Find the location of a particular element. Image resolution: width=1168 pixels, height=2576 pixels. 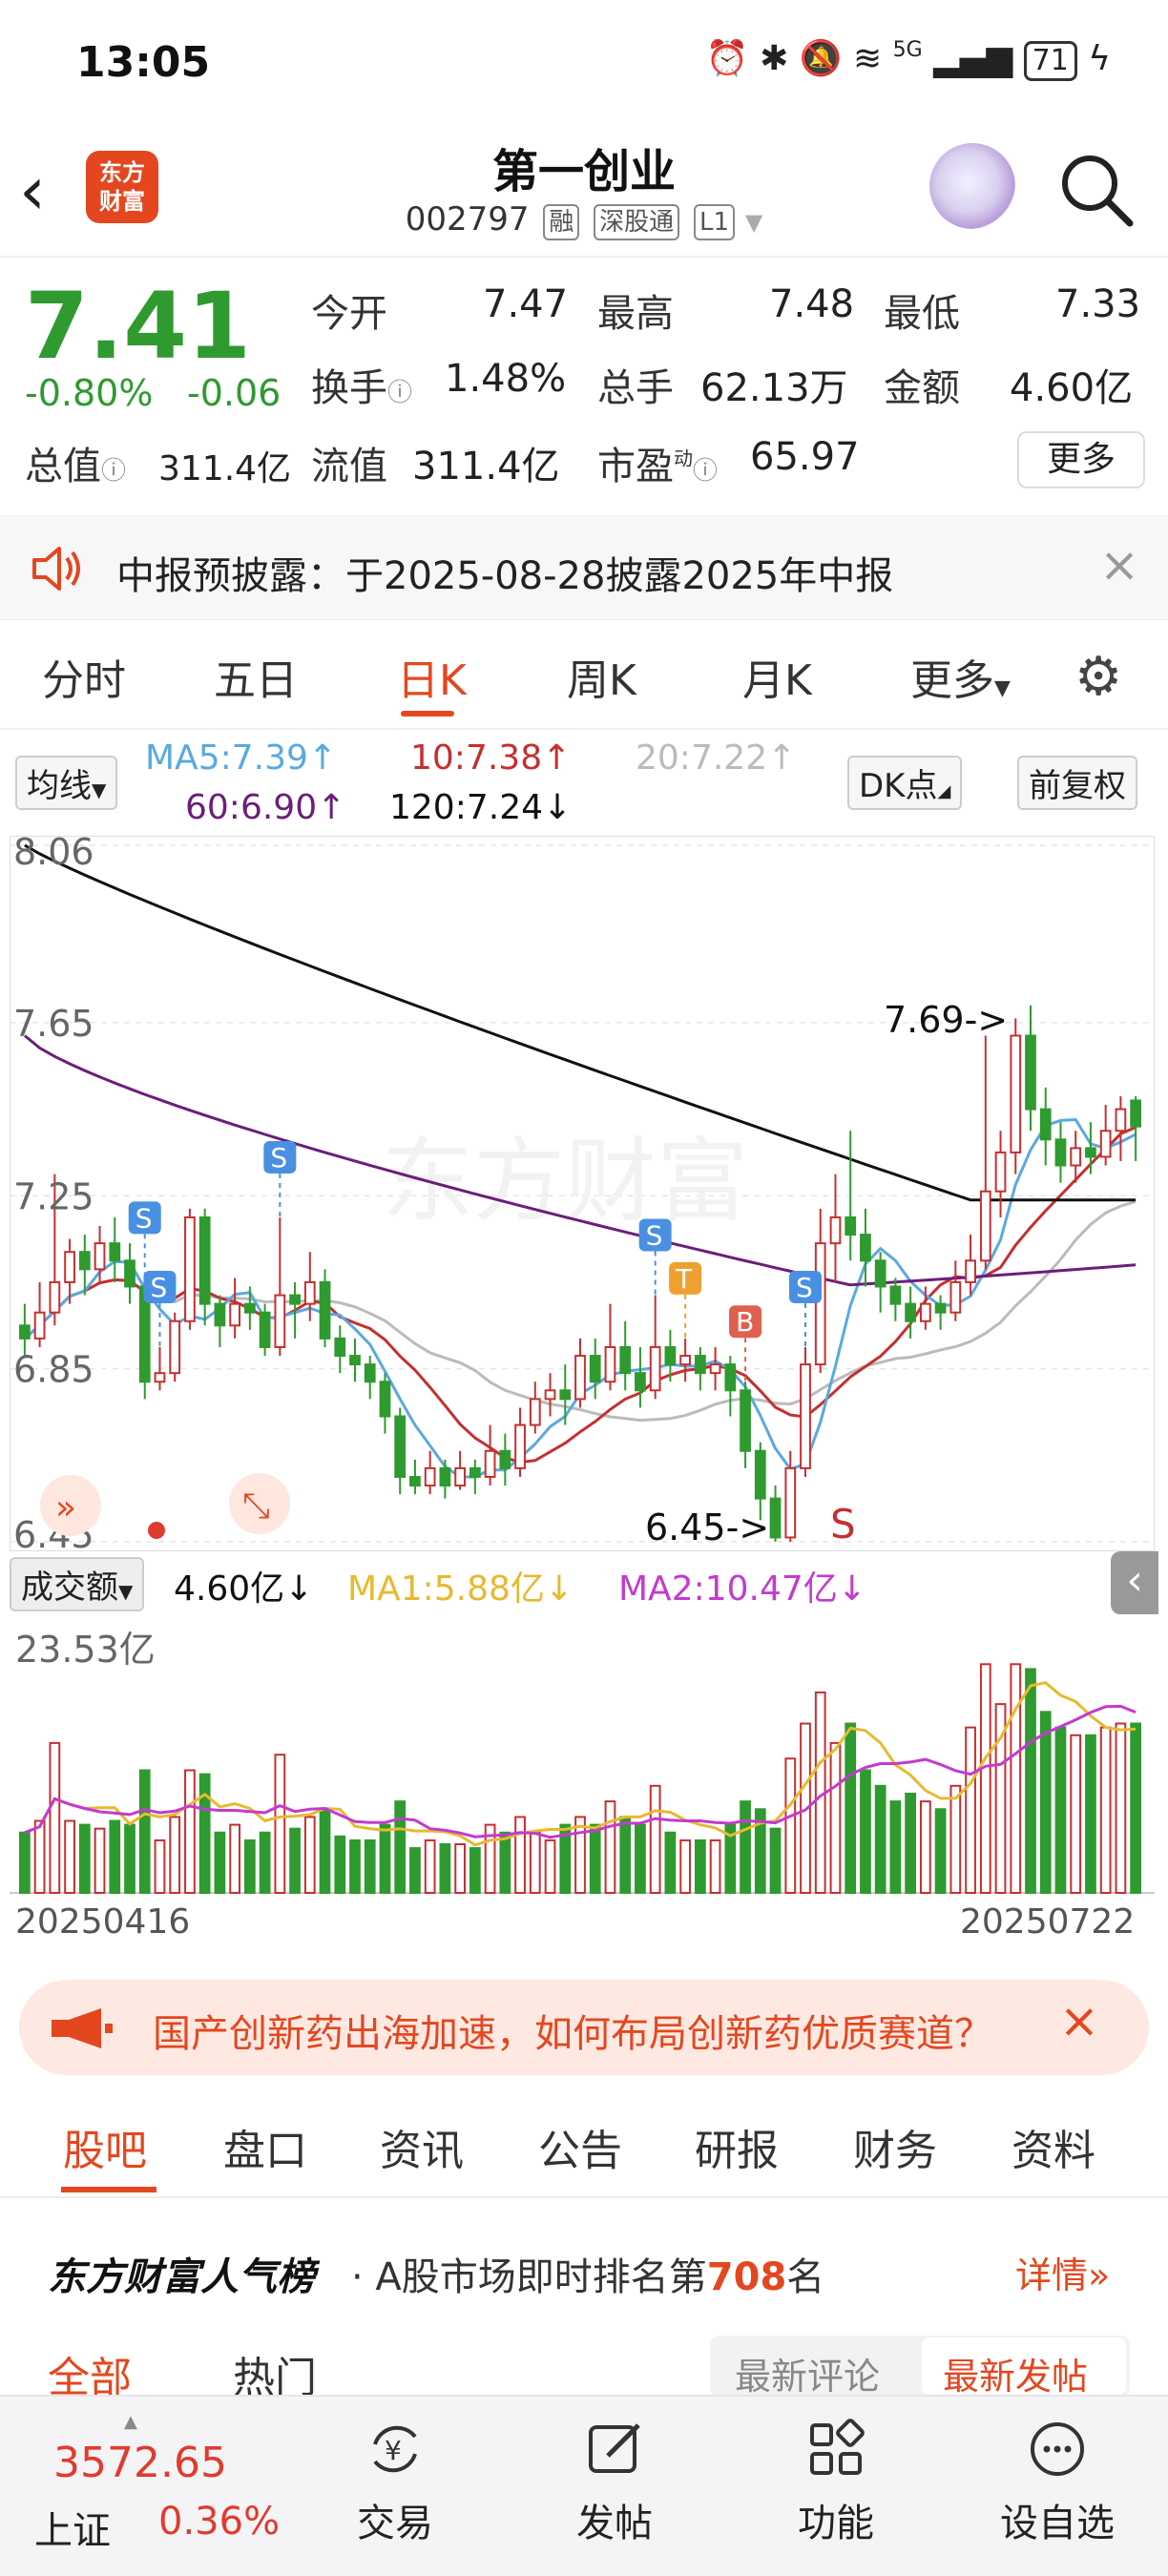

collapse-panel-button: ‹ is located at coordinates (1134, 1582).